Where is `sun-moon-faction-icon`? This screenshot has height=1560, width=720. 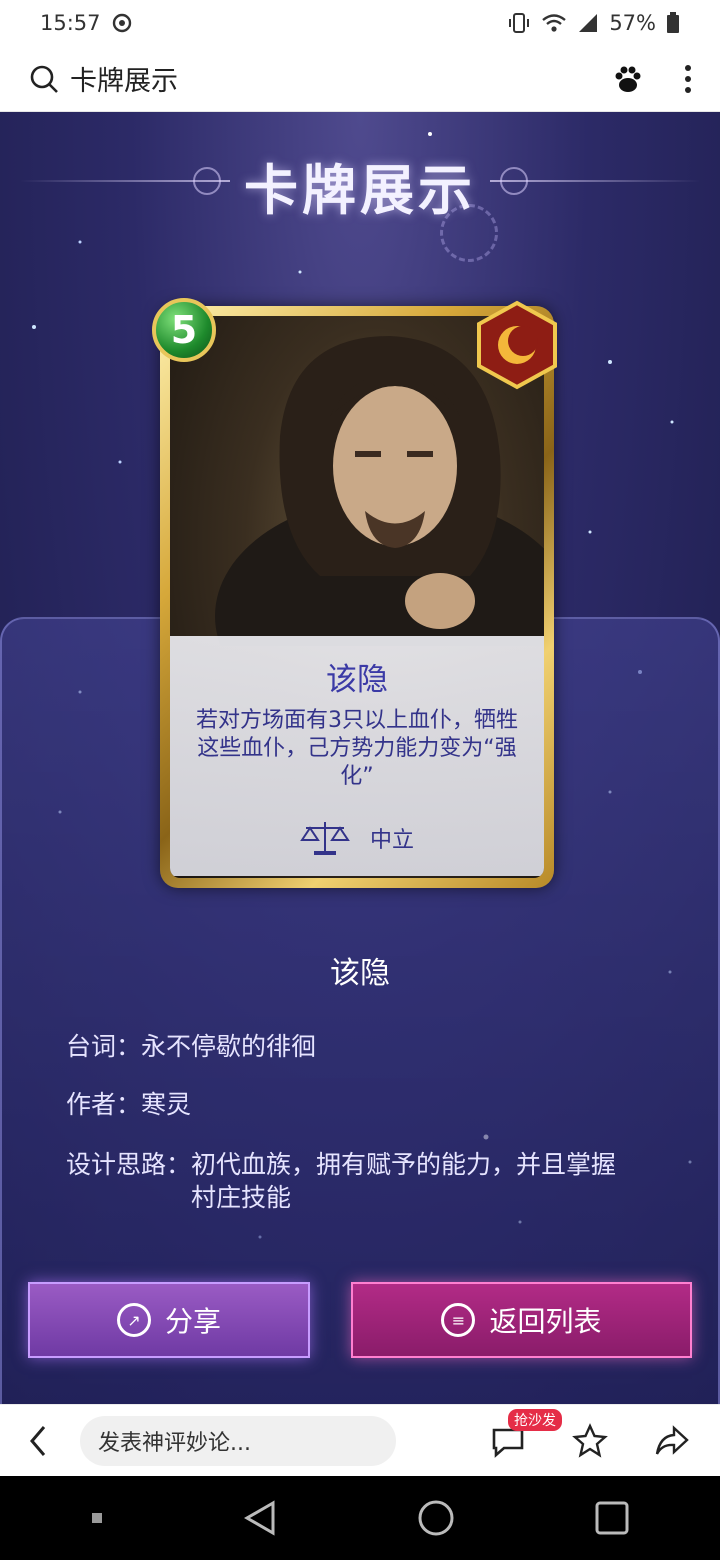
sun-moon-faction-icon is located at coordinates (517, 345).